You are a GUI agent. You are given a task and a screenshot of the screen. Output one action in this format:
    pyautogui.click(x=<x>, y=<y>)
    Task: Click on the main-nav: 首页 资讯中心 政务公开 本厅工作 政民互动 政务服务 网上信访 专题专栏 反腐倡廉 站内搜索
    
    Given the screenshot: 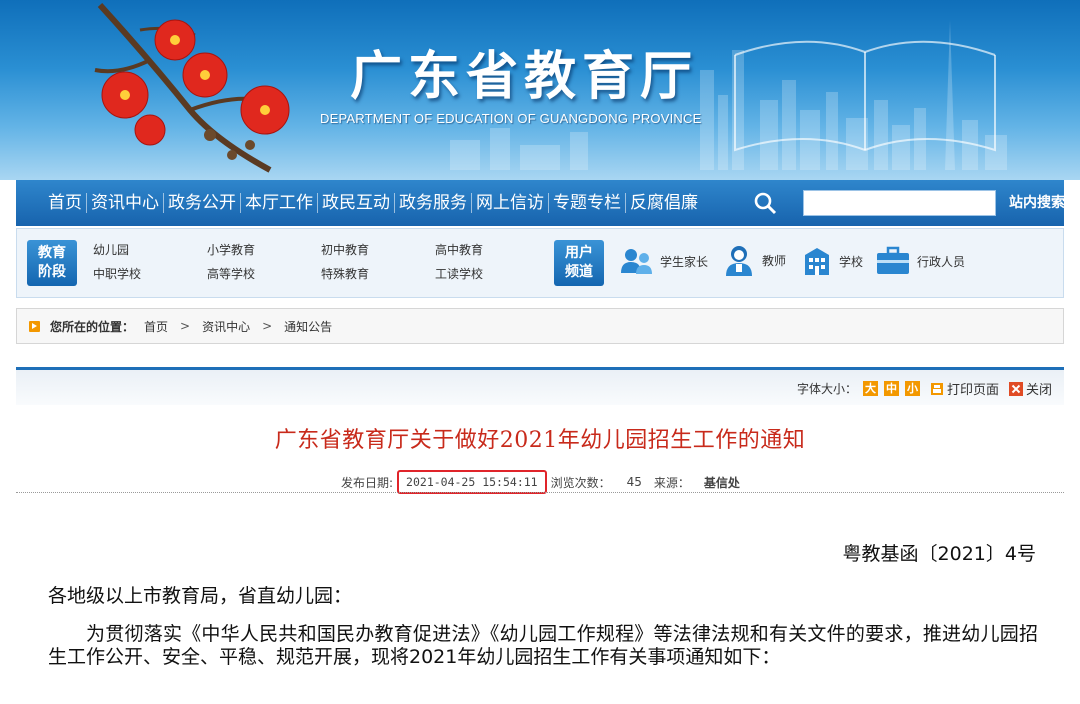 What is the action you would take?
    pyautogui.click(x=540, y=203)
    